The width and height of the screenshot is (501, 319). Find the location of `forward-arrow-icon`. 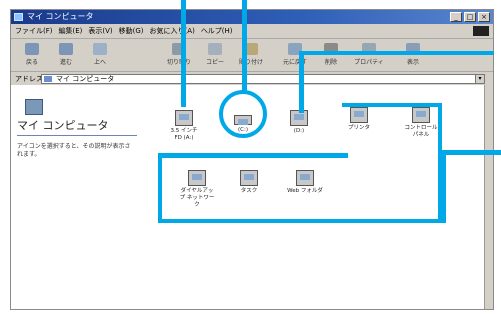

forward-arrow-icon is located at coordinates (66, 49).